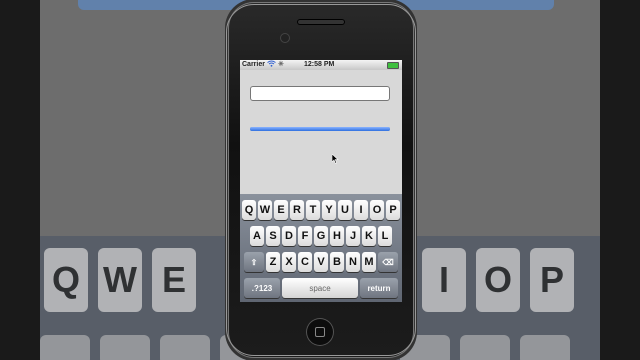  Describe the element at coordinates (249, 210) in the screenshot. I see `key-q: Q` at that location.